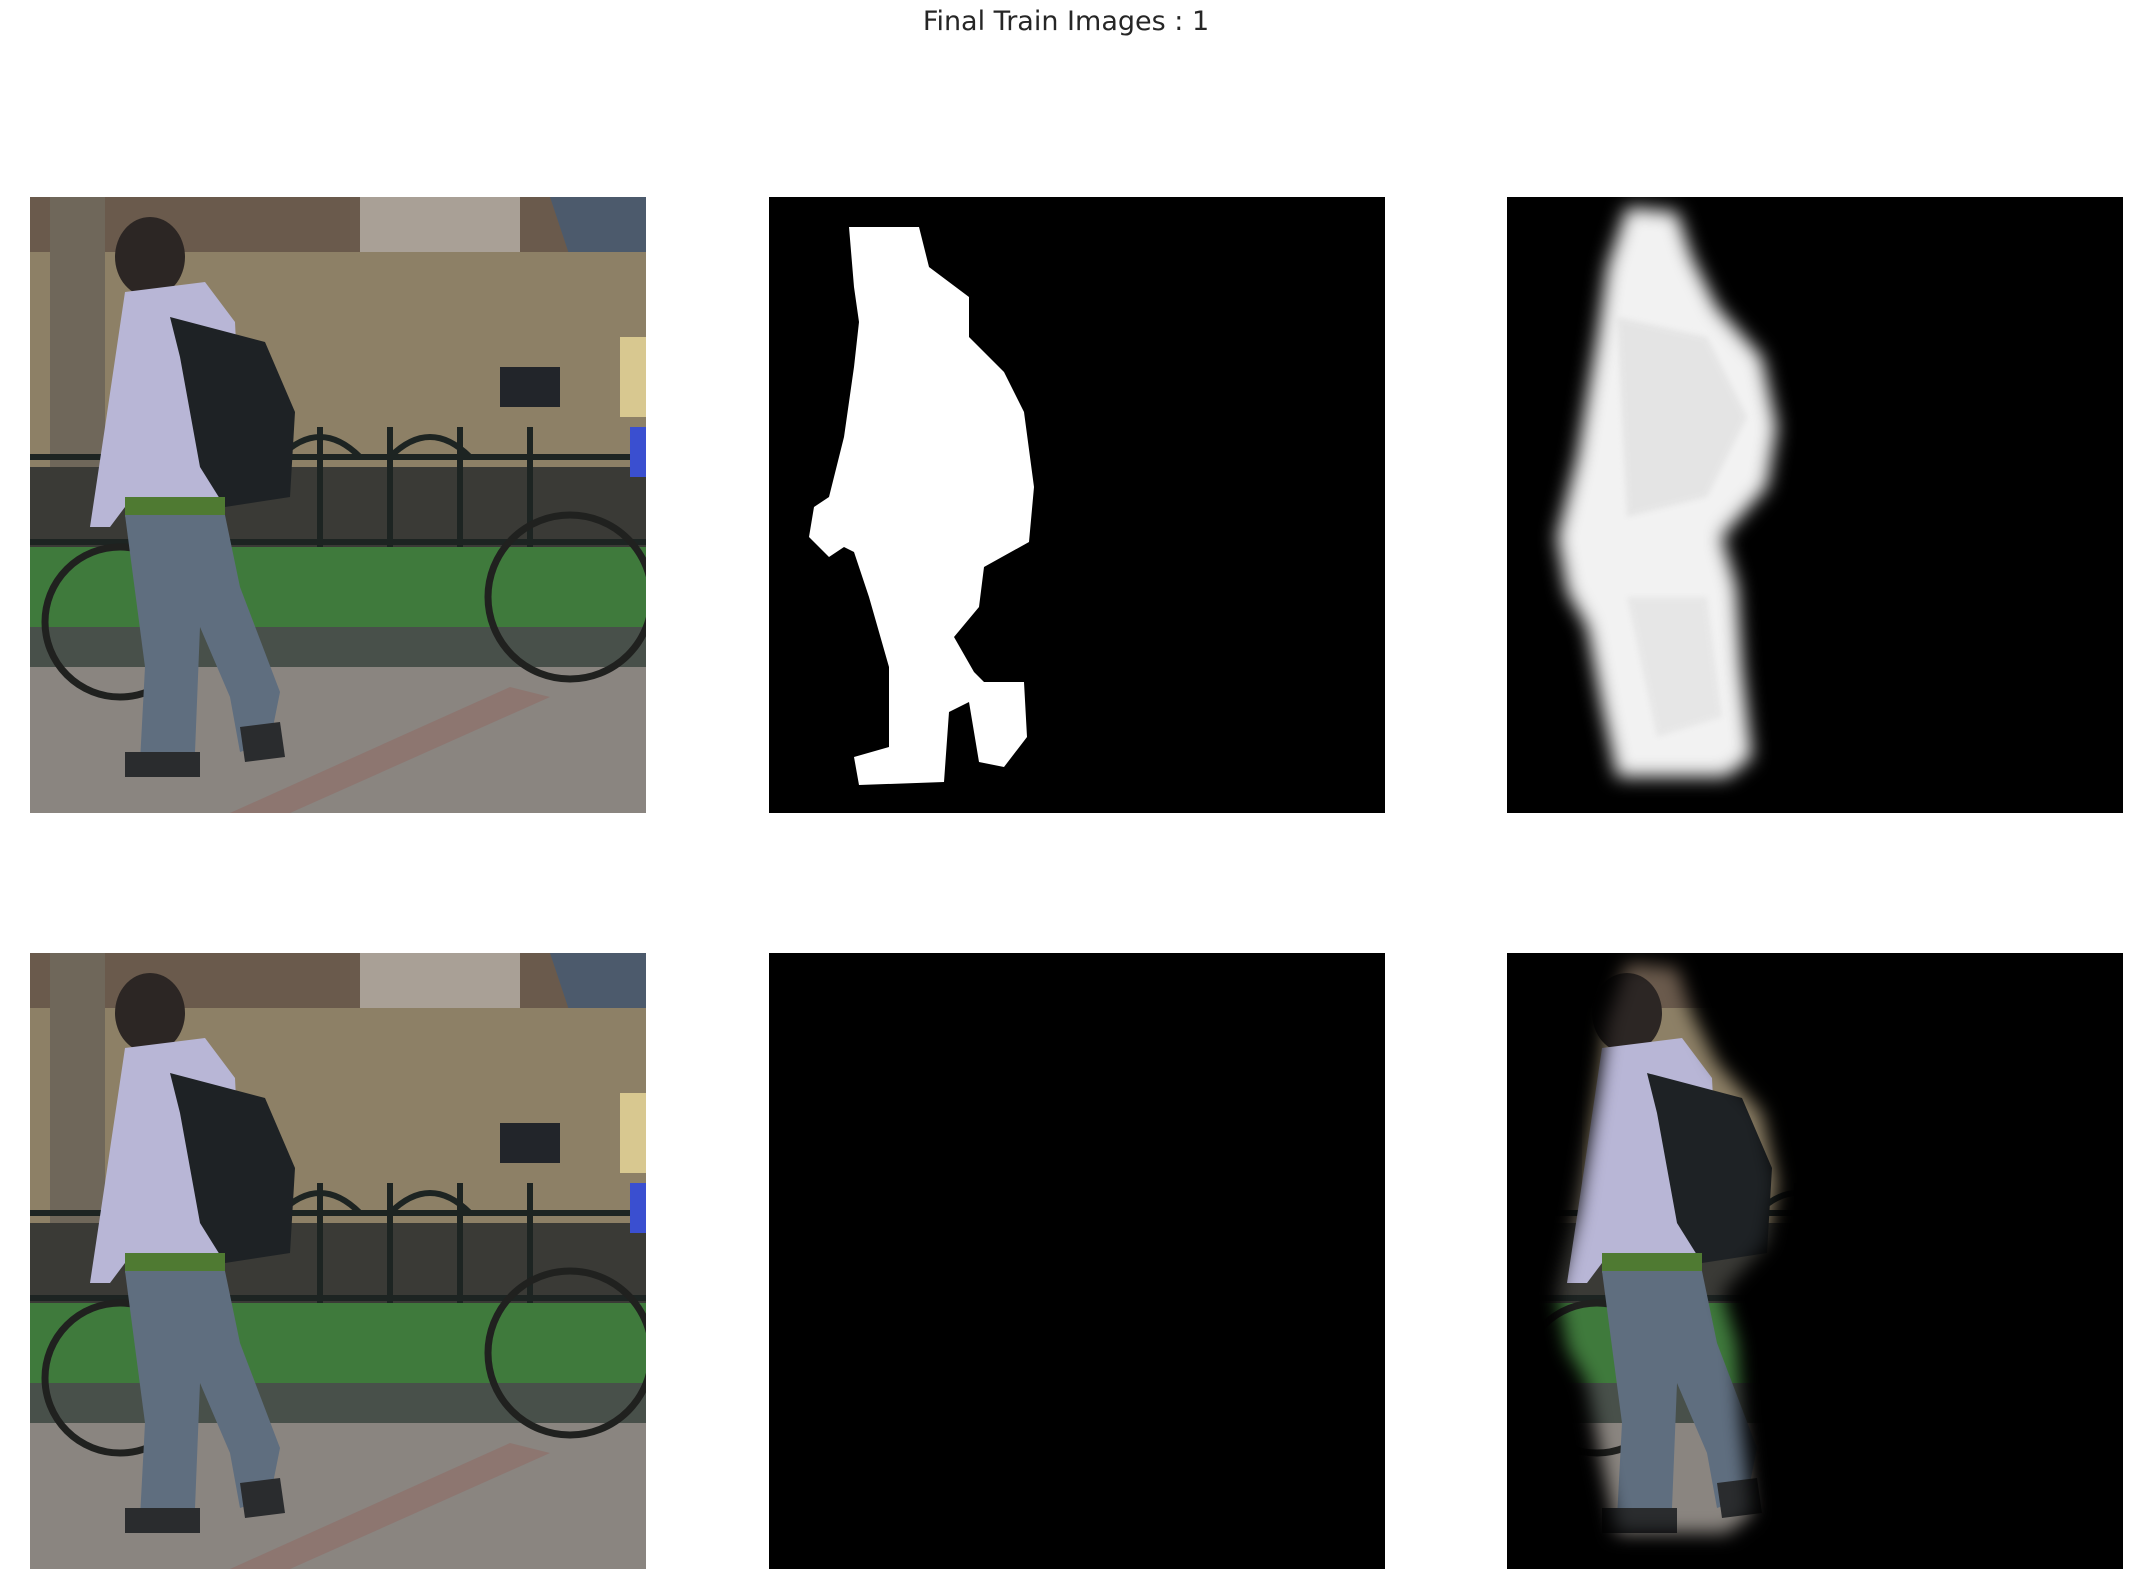 This screenshot has height=1595, width=2132. I want to click on figure-title: Final Train Images : 1, so click(1066, 21).